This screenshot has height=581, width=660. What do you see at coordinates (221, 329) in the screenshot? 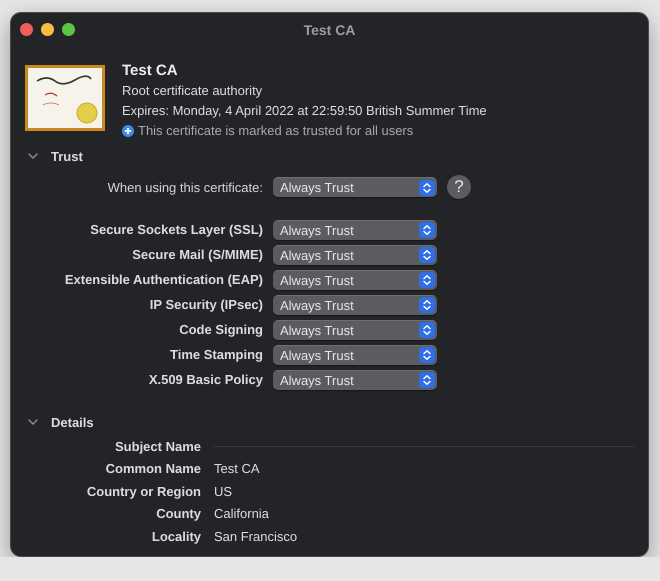
I see `policy-label: Code Signing` at bounding box center [221, 329].